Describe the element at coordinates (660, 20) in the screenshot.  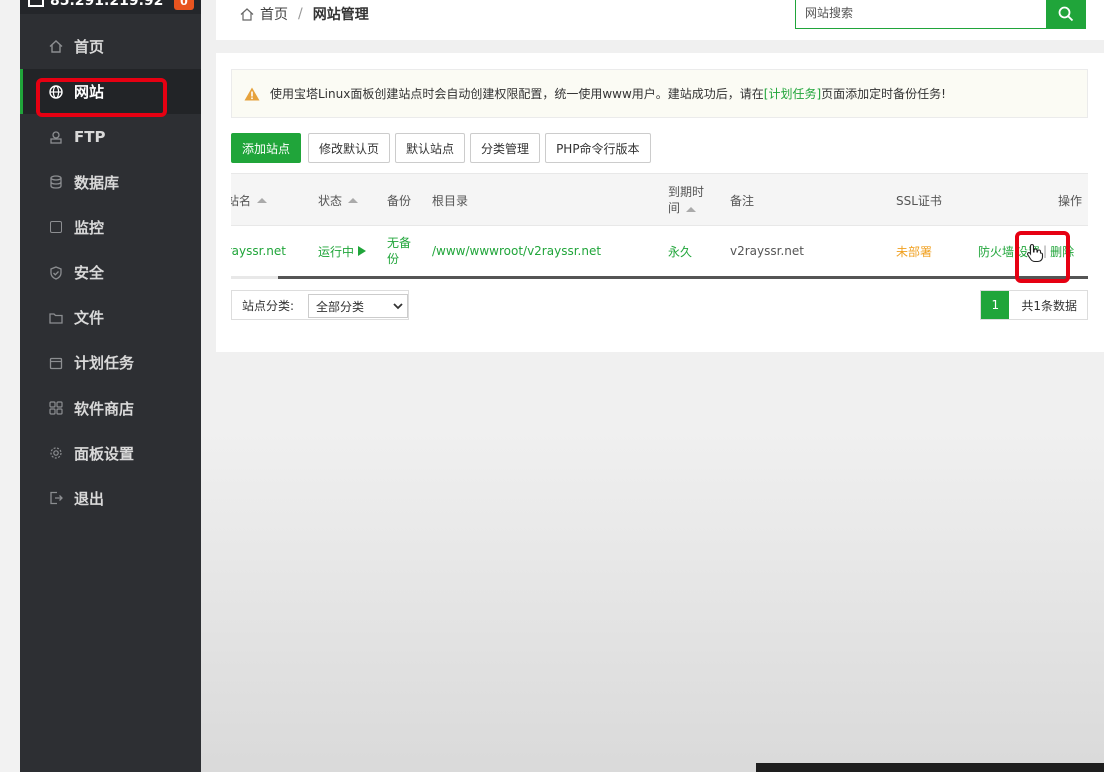
I see `top-bar: 首页 / 网站管理 网站搜索` at that location.